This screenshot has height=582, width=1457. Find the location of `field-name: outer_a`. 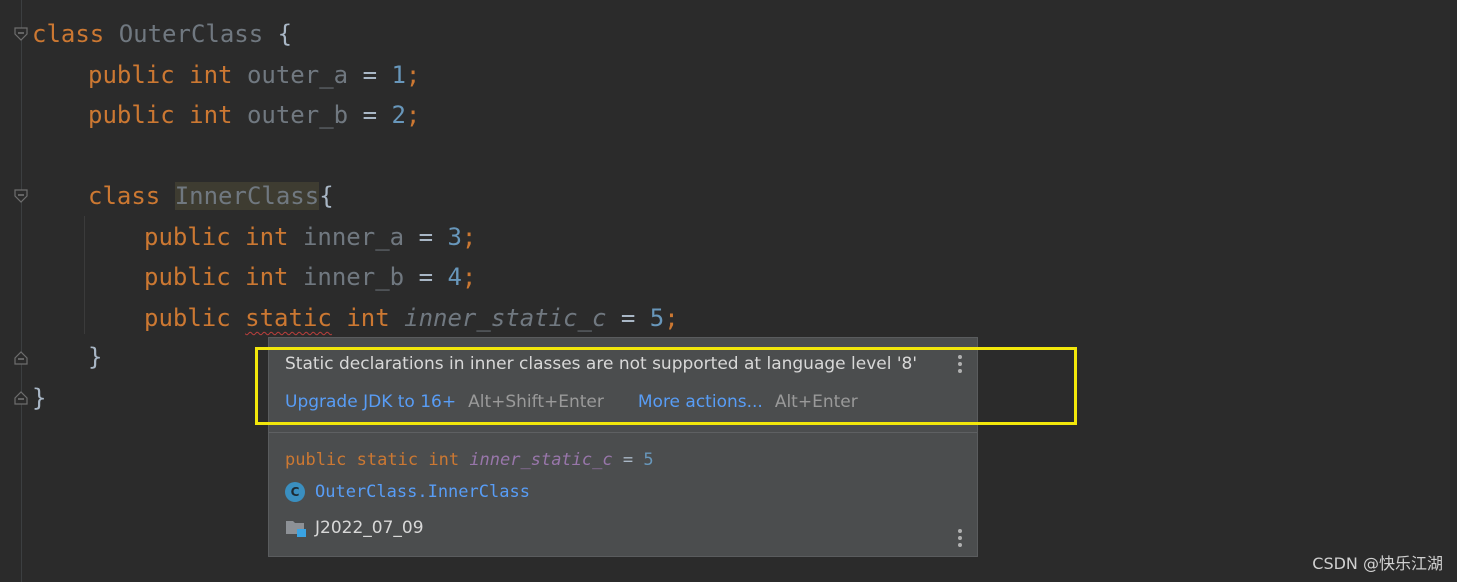

field-name: outer_a is located at coordinates (297, 75).